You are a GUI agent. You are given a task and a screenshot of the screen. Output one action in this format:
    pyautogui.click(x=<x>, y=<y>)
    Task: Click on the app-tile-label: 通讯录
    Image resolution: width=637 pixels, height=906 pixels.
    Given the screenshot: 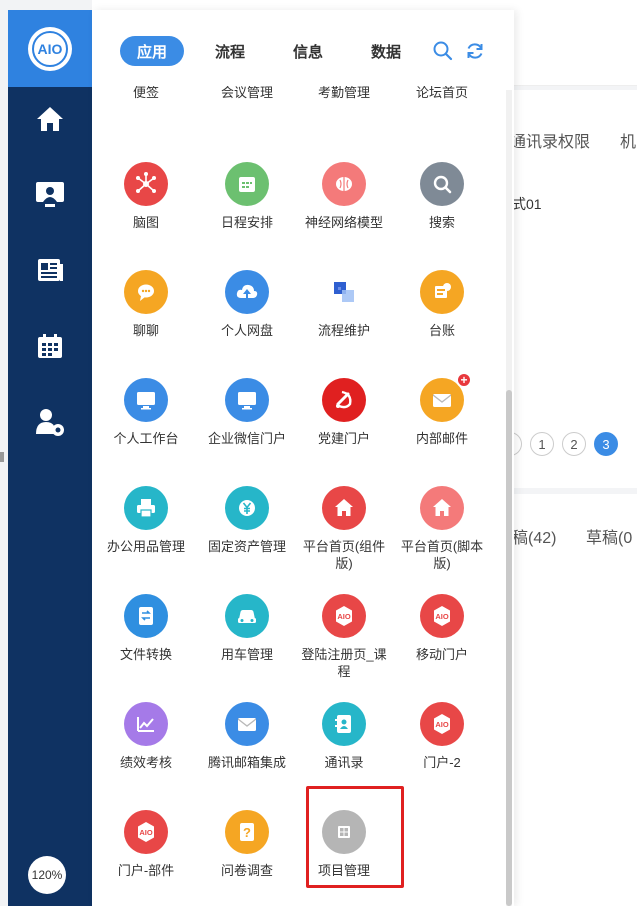 What is the action you would take?
    pyautogui.click(x=344, y=762)
    